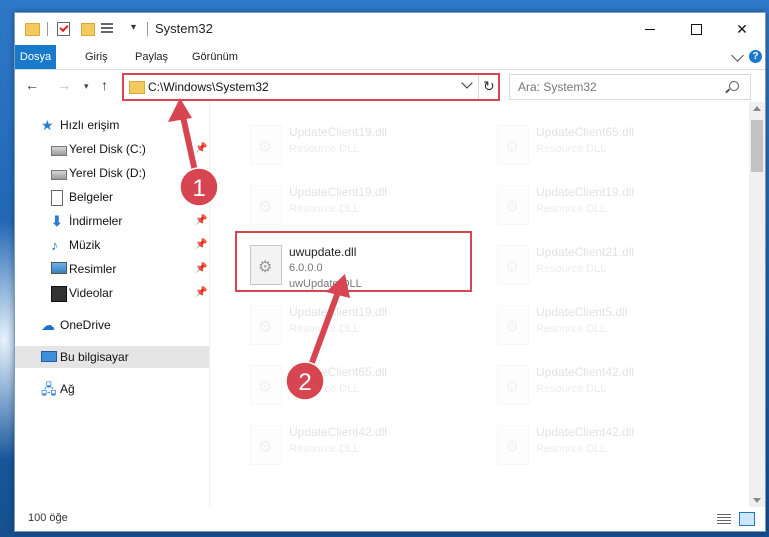 The image size is (769, 537). I want to click on nav-item-downloads: ⬇ İndirmeler 📌, so click(112, 221).